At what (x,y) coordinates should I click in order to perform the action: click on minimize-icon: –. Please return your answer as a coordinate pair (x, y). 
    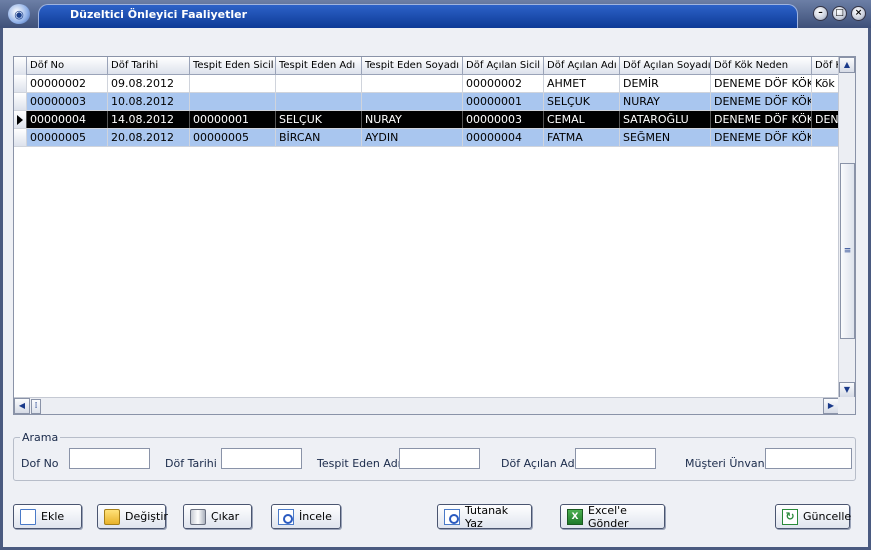
    Looking at the image, I should click on (820, 13).